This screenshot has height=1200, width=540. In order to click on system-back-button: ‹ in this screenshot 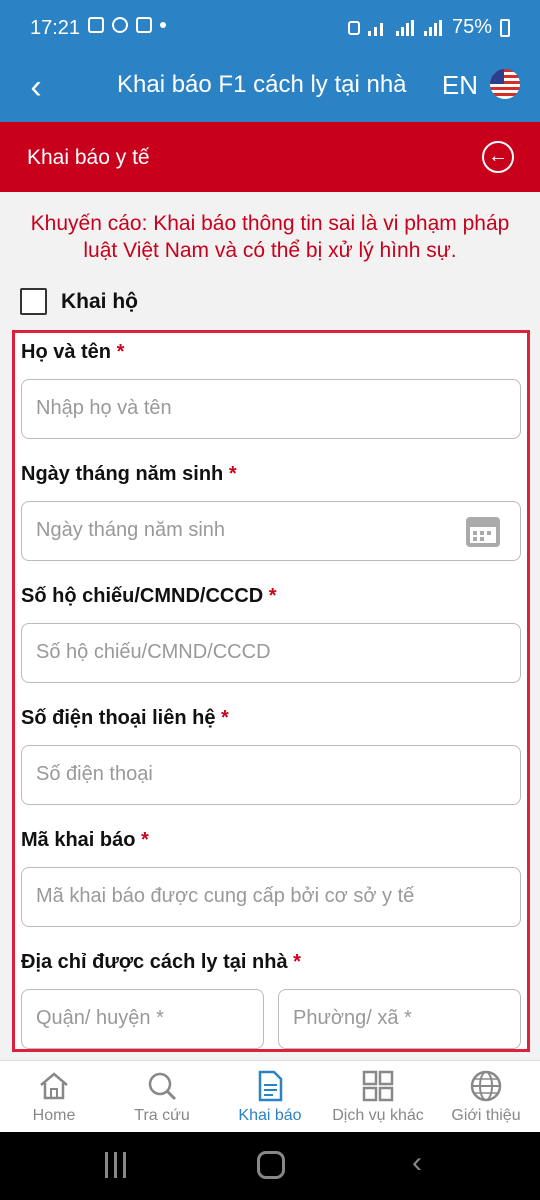, I will do `click(417, 1163)`.